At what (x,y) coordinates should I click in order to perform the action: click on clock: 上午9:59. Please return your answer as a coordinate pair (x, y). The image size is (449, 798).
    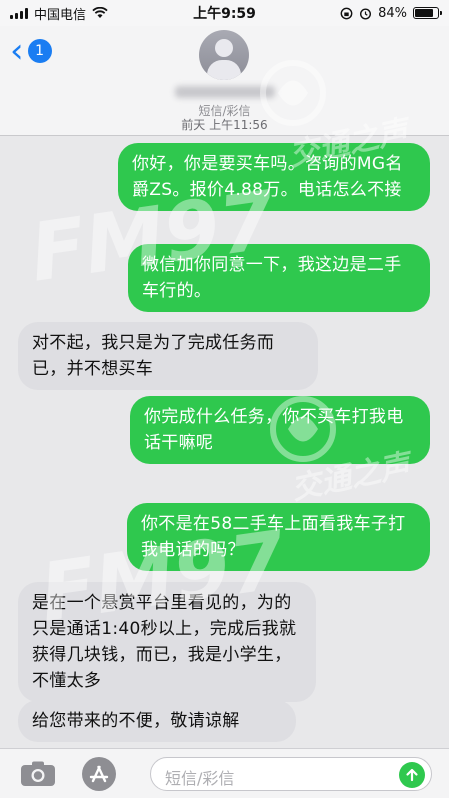
    Looking at the image, I should click on (224, 14).